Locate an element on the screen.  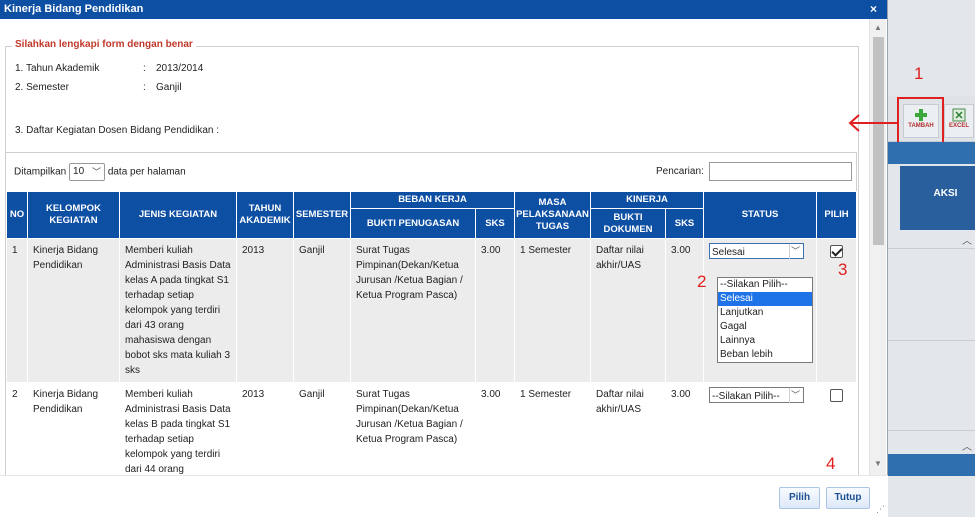
col-jenis: JENIS KEGIATAN is located at coordinates (178, 215).